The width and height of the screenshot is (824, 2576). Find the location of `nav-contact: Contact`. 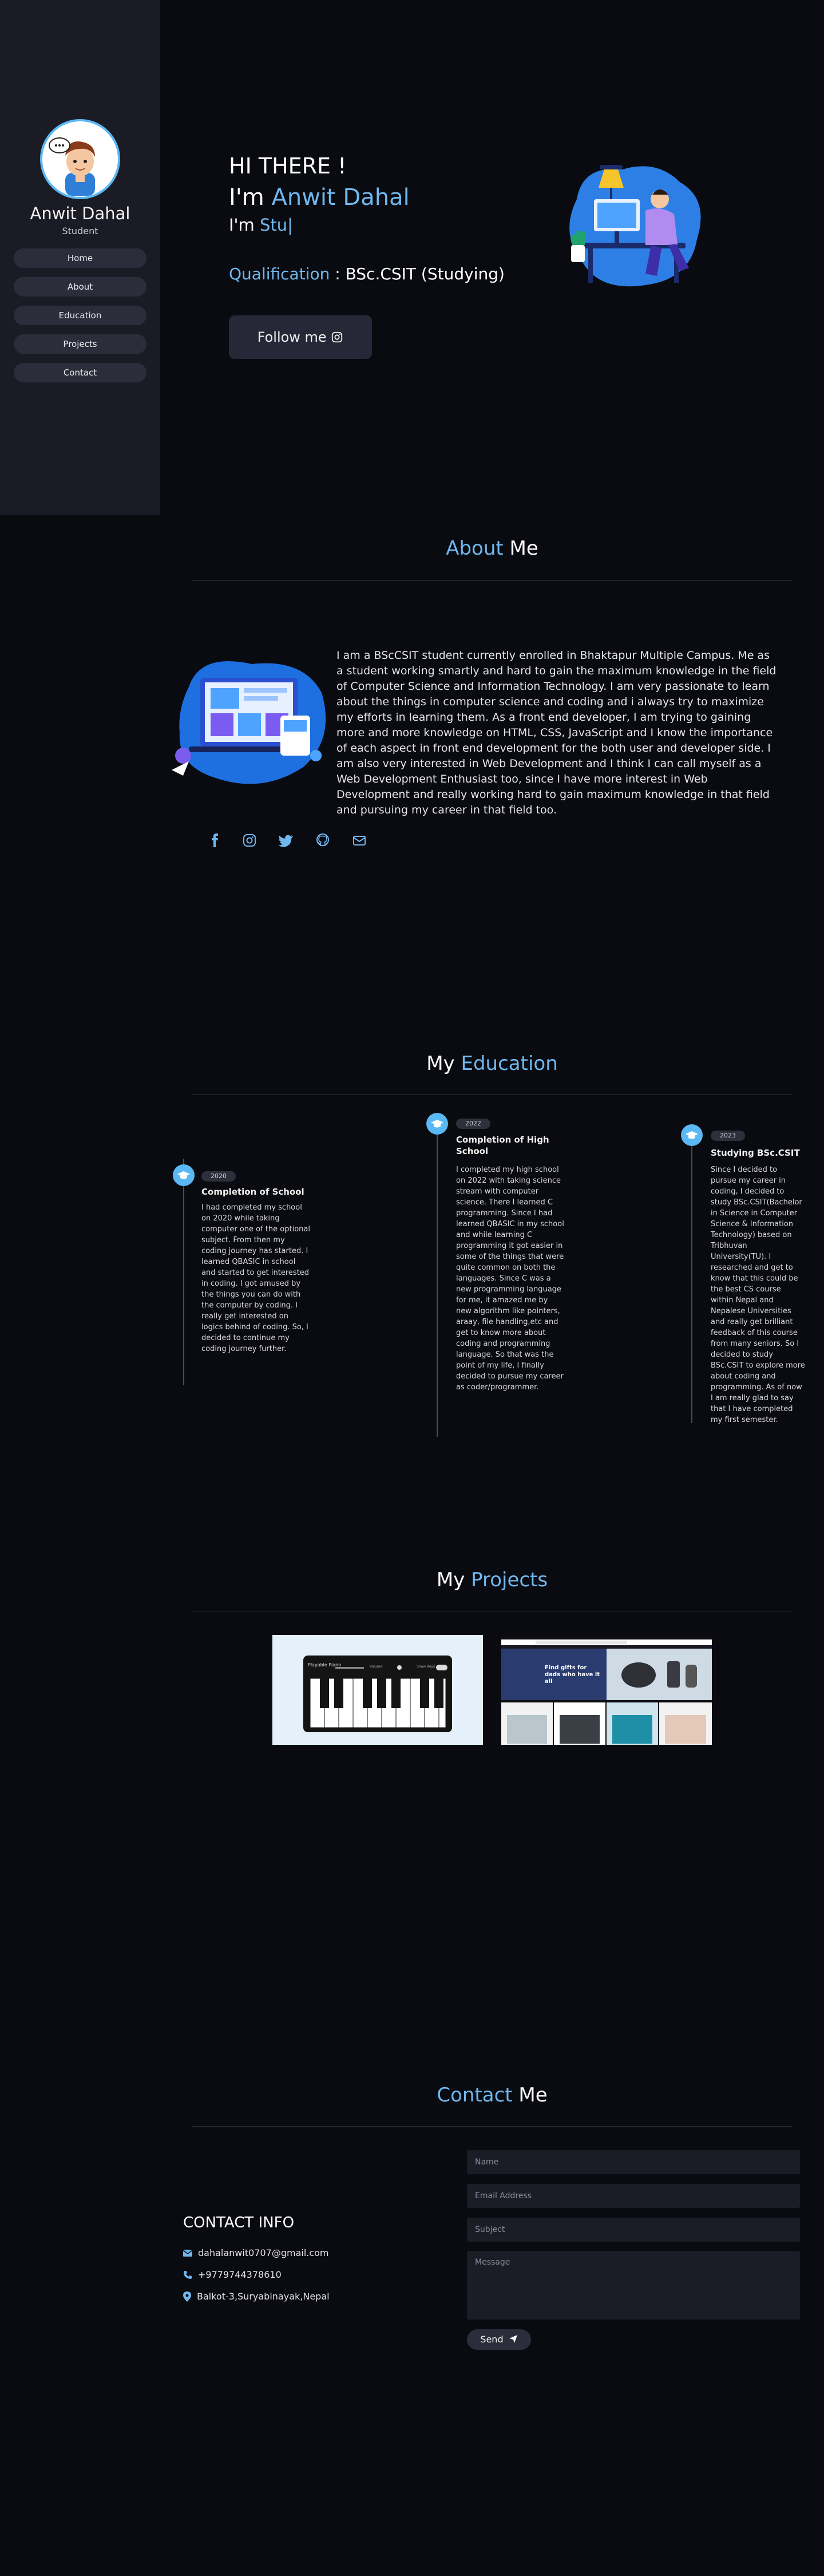

nav-contact: Contact is located at coordinates (80, 372).